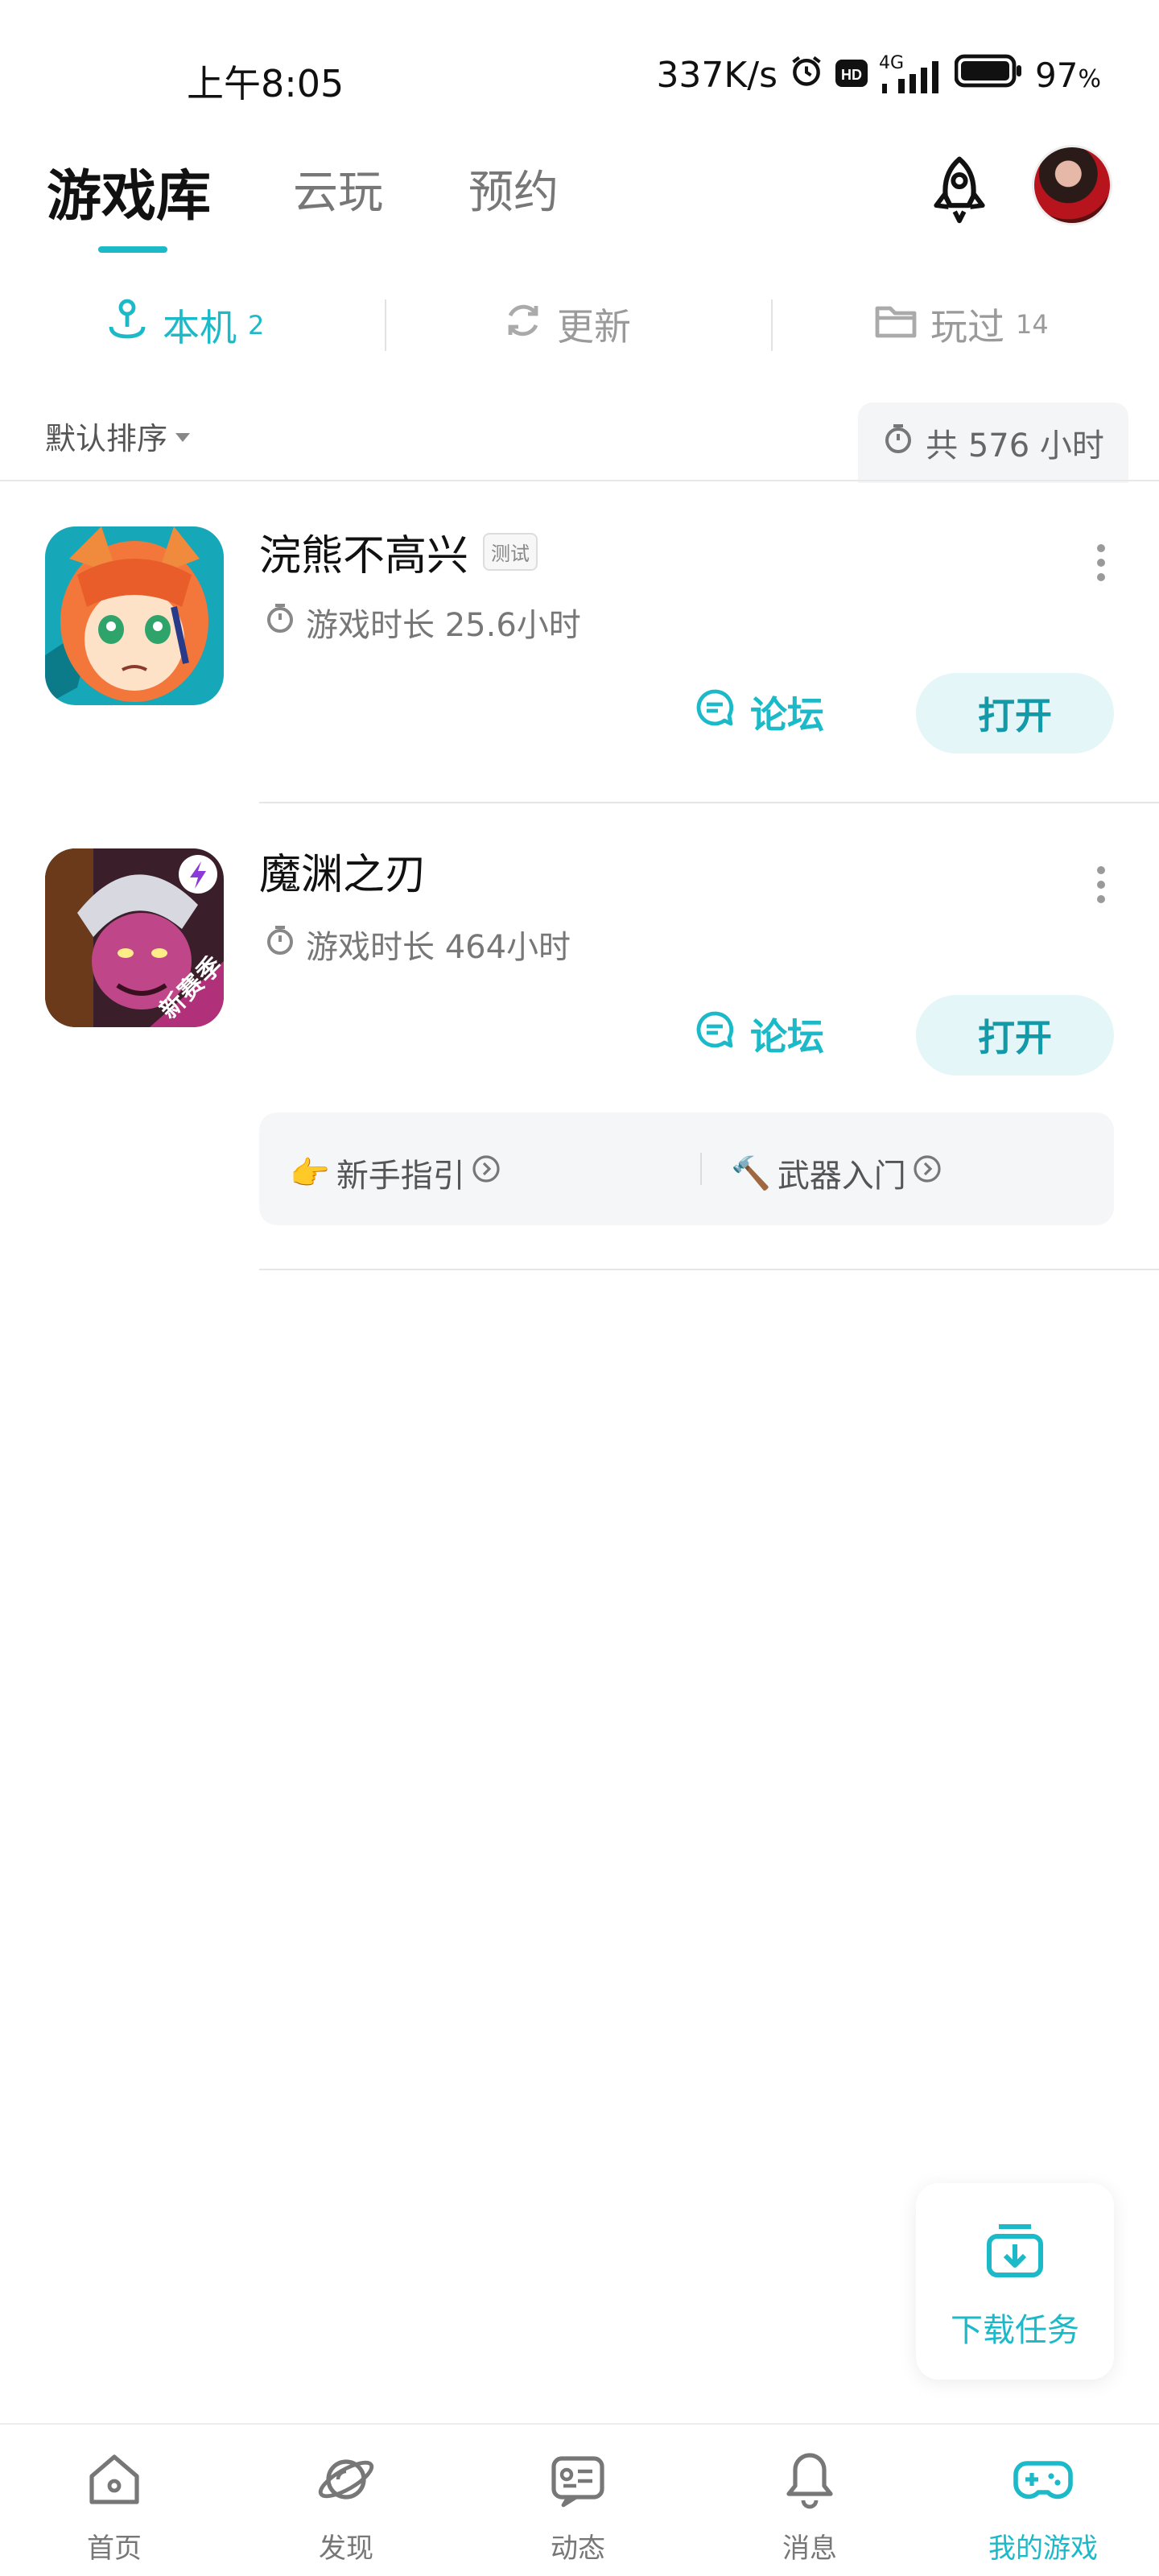 This screenshot has height=2576, width=1159. I want to click on subtab-label: 玩过, so click(967, 327).